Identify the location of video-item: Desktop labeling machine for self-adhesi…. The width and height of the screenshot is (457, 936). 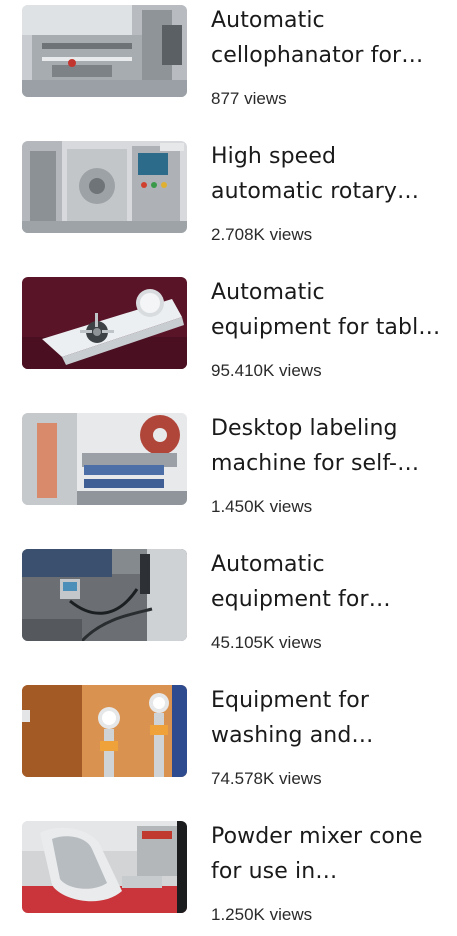
(228, 468).